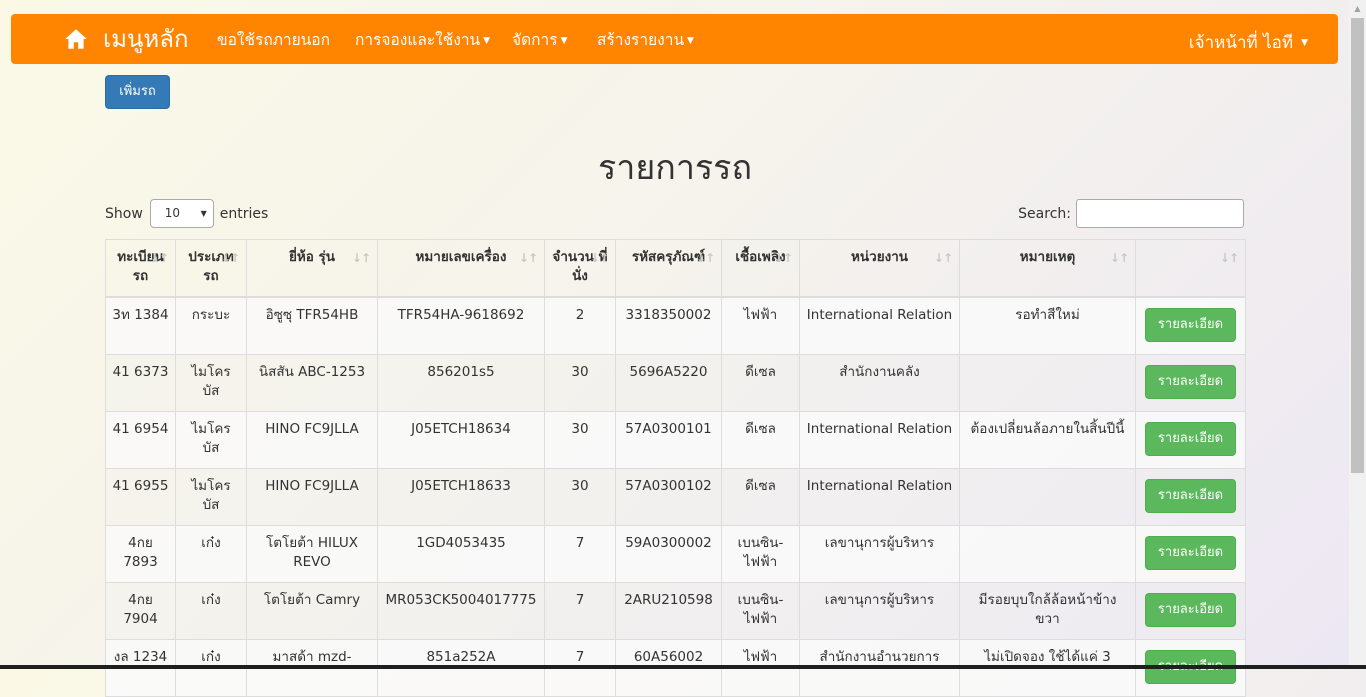 The height and width of the screenshot is (697, 1366). What do you see at coordinates (461, 496) in the screenshot?
I see `table-cell: J05ETCH18633` at bounding box center [461, 496].